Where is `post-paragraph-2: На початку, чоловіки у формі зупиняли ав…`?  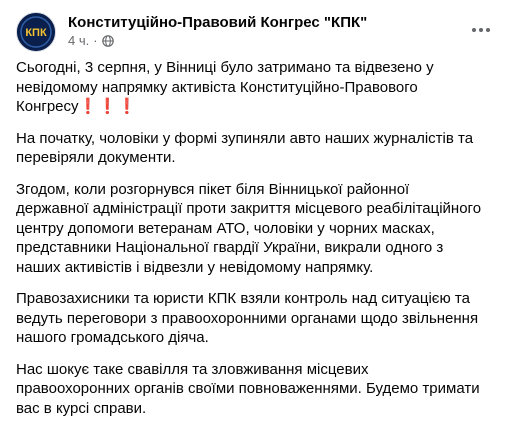
post-paragraph-2: На початку, чоловіки у формі зупиняли ав… is located at coordinates (245, 148).